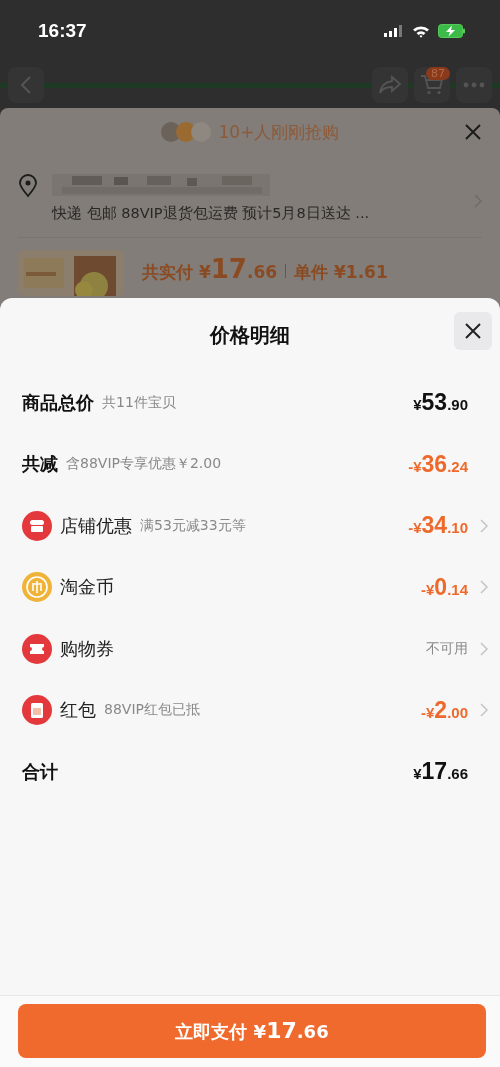  What do you see at coordinates (440, 772) in the screenshot?
I see `amount-text: ¥17.66` at bounding box center [440, 772].